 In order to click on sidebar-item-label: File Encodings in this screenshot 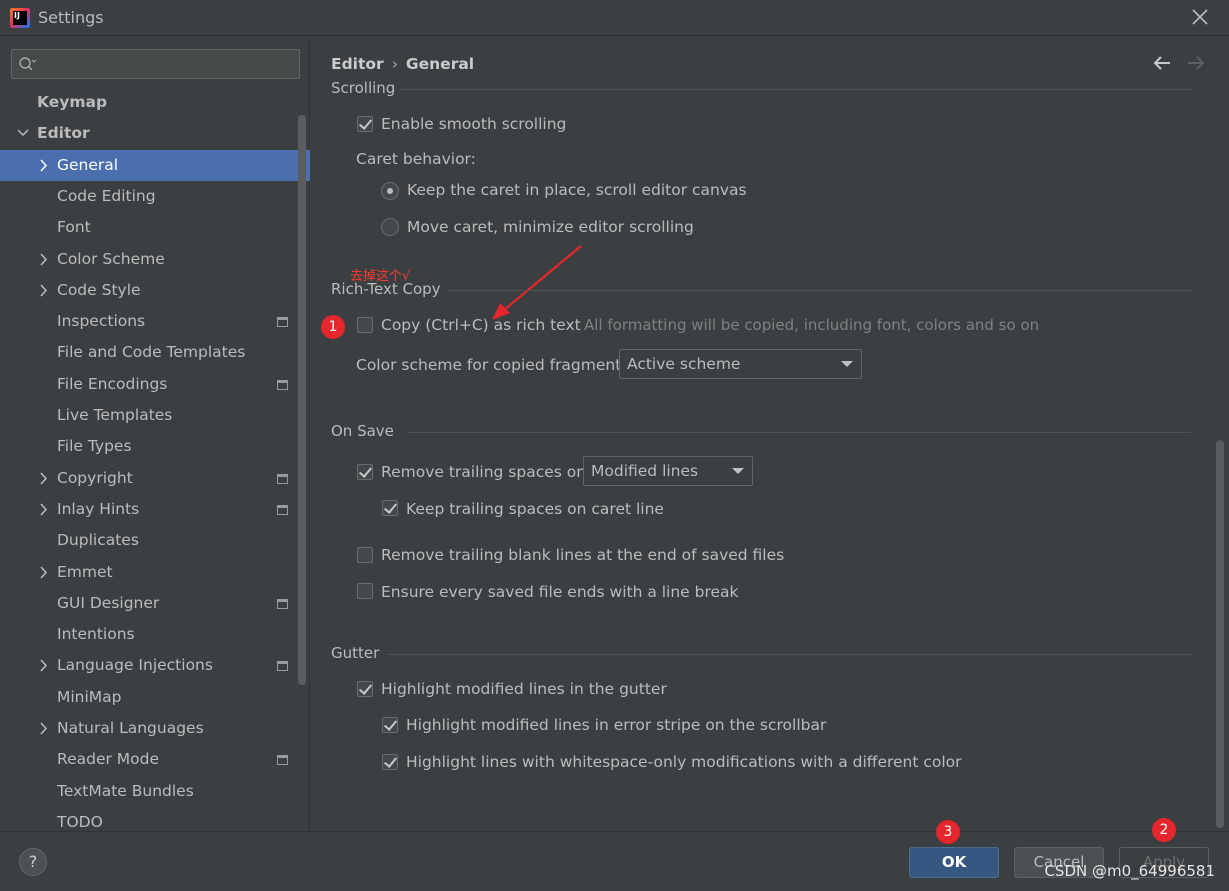, I will do `click(112, 384)`.